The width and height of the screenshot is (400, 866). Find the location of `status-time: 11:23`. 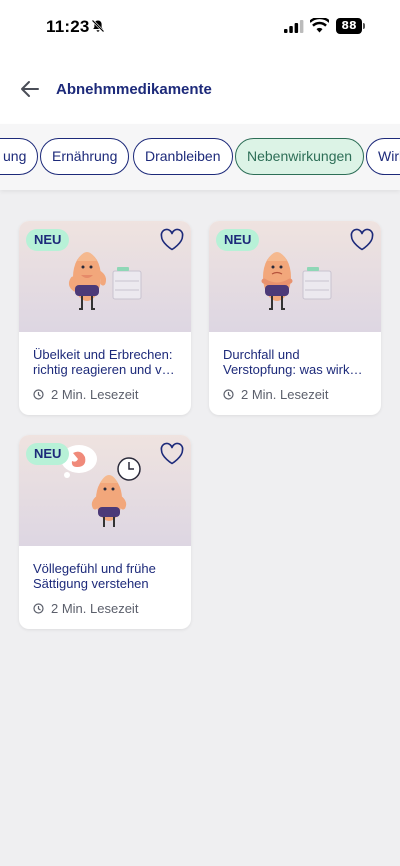

status-time: 11:23 is located at coordinates (68, 26).